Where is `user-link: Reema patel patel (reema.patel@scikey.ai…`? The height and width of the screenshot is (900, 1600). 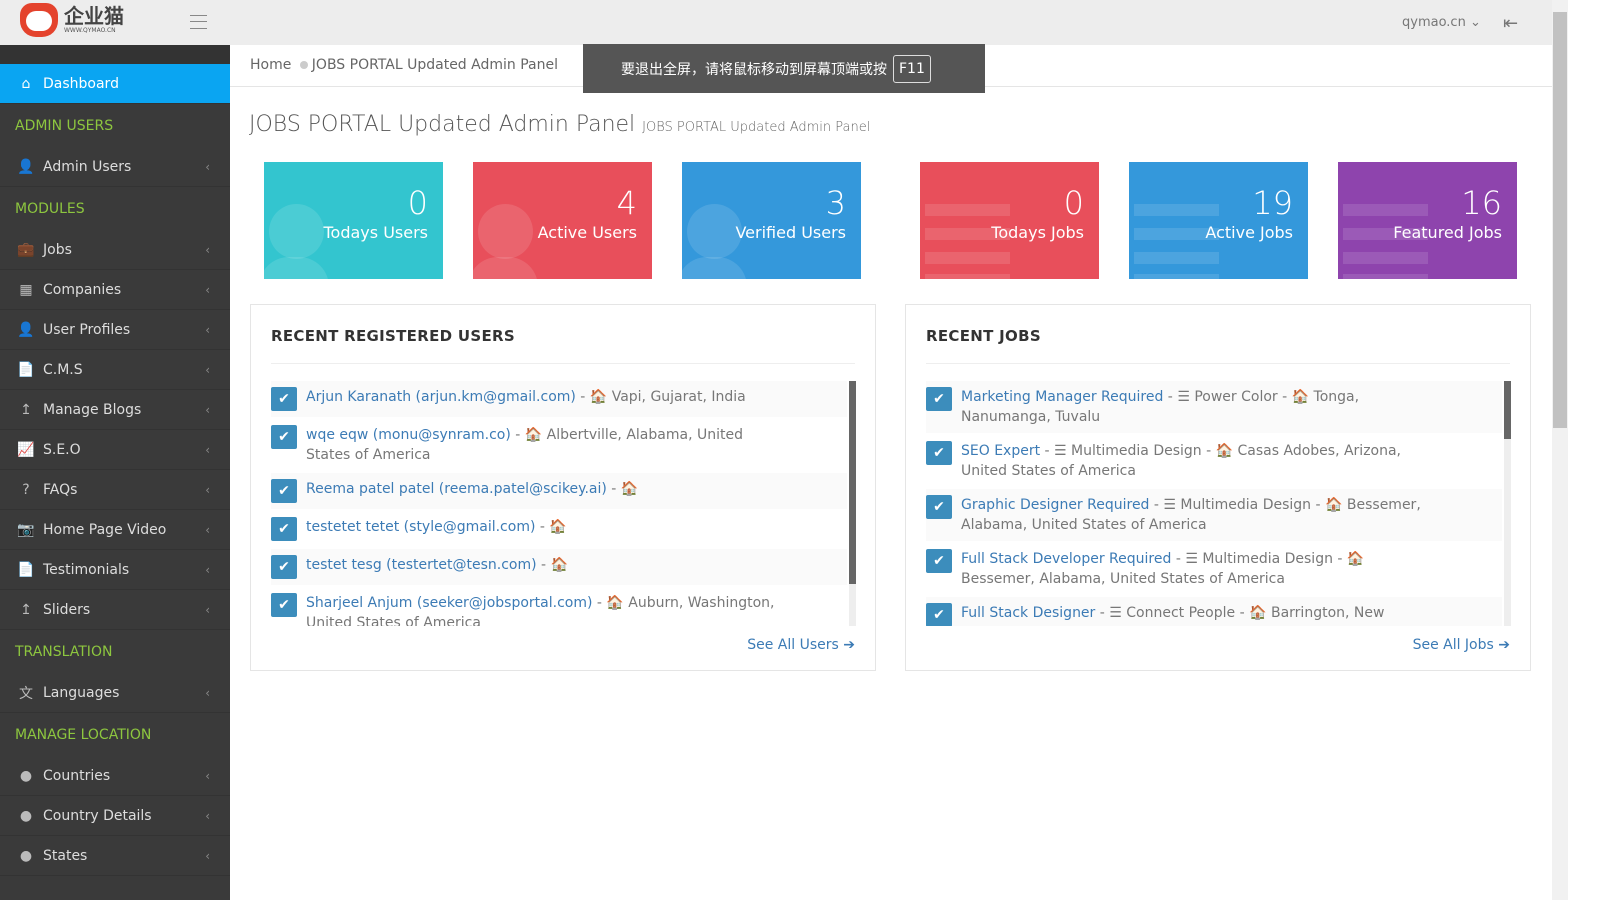
user-link: Reema patel patel (reema.patel@scikey.ai… is located at coordinates (456, 489).